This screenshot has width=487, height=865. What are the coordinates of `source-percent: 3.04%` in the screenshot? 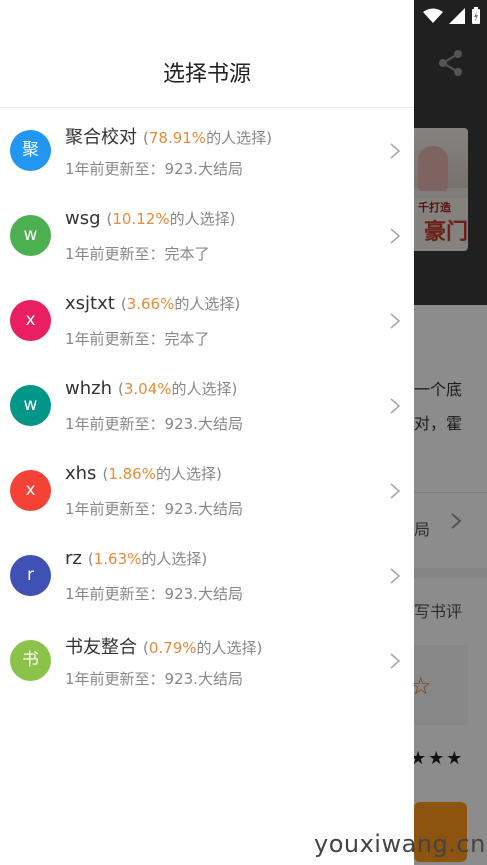 It's located at (147, 389).